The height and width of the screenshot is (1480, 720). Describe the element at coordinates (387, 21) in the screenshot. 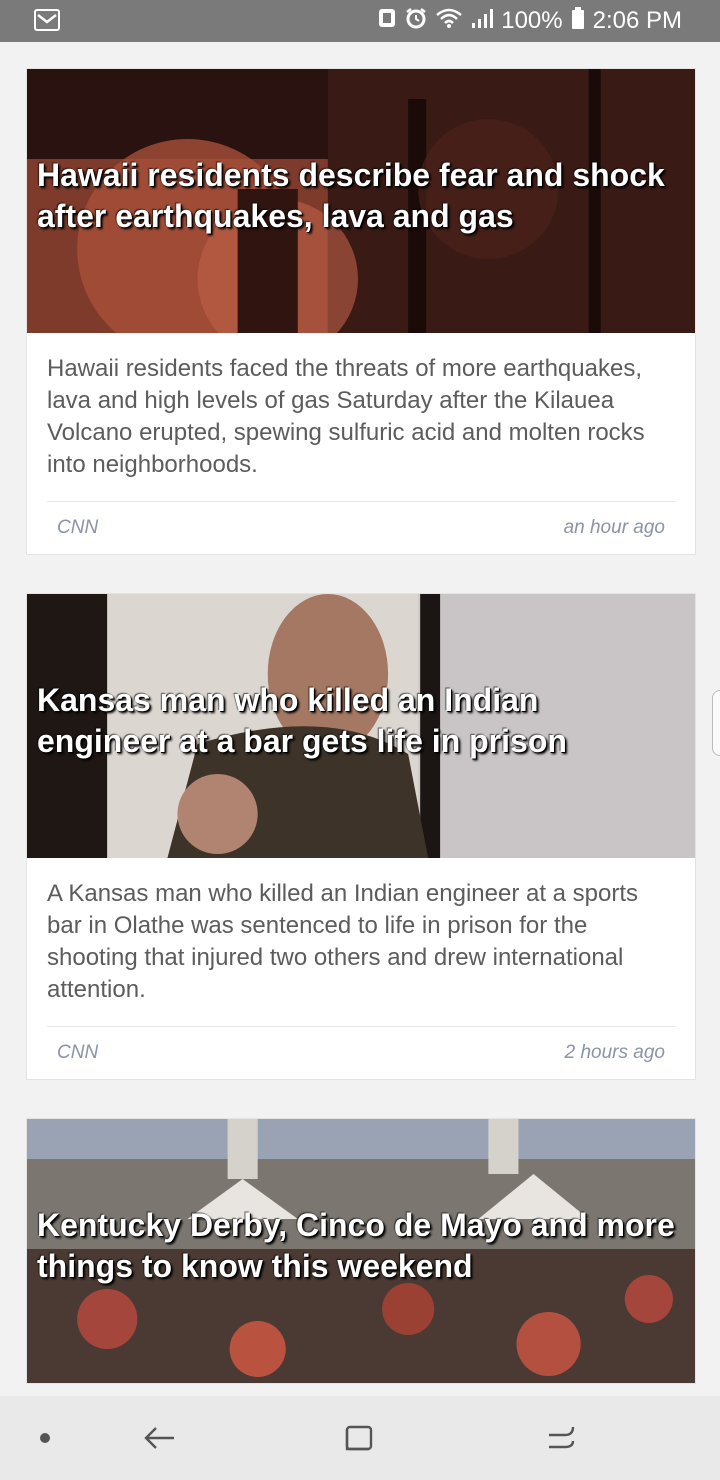

I see `nfc-icon` at that location.